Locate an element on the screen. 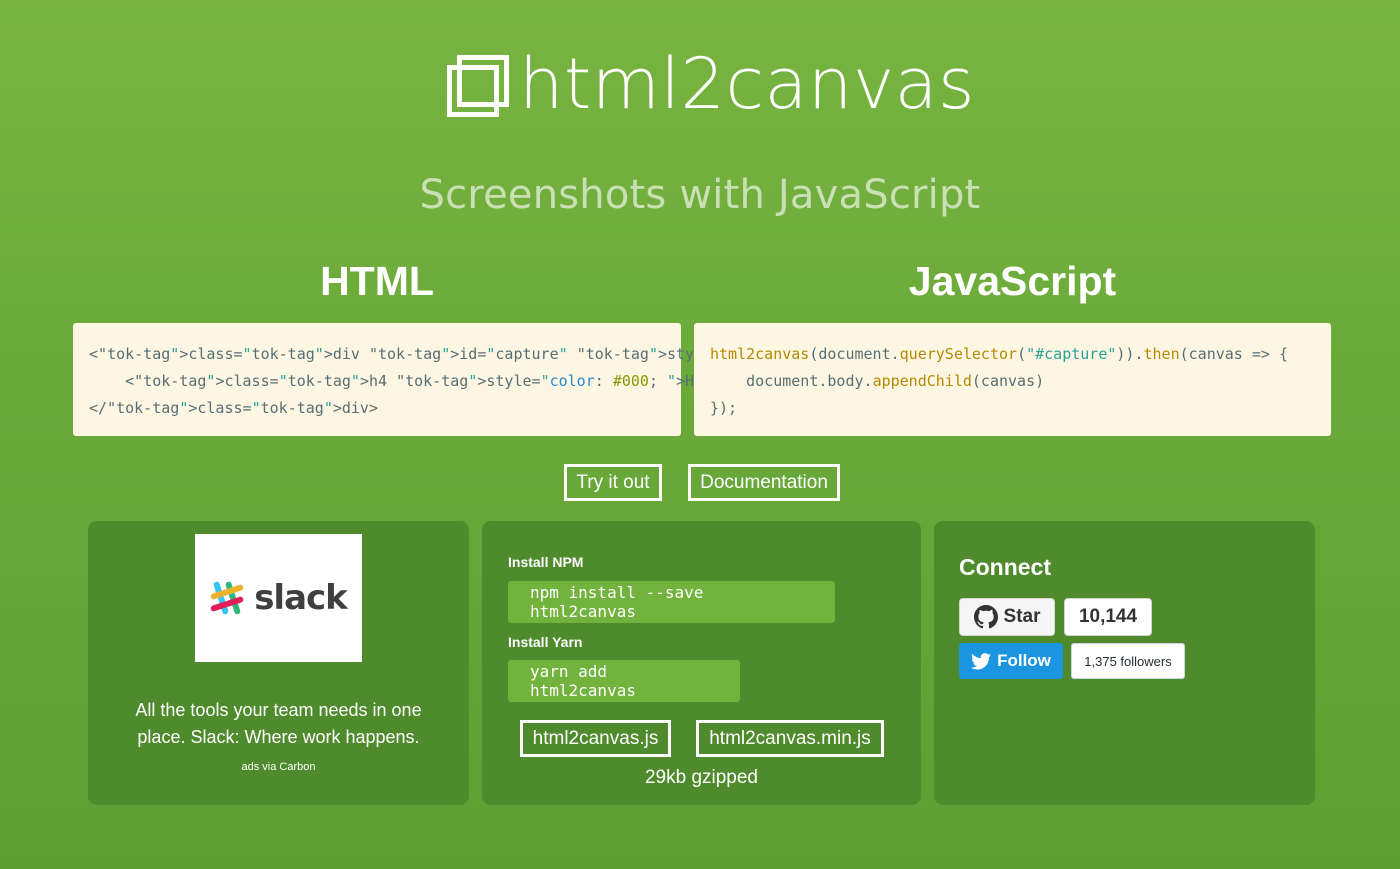 The height and width of the screenshot is (869, 1400). yarn-add-command: yarn add html2canvas is located at coordinates (624, 681).